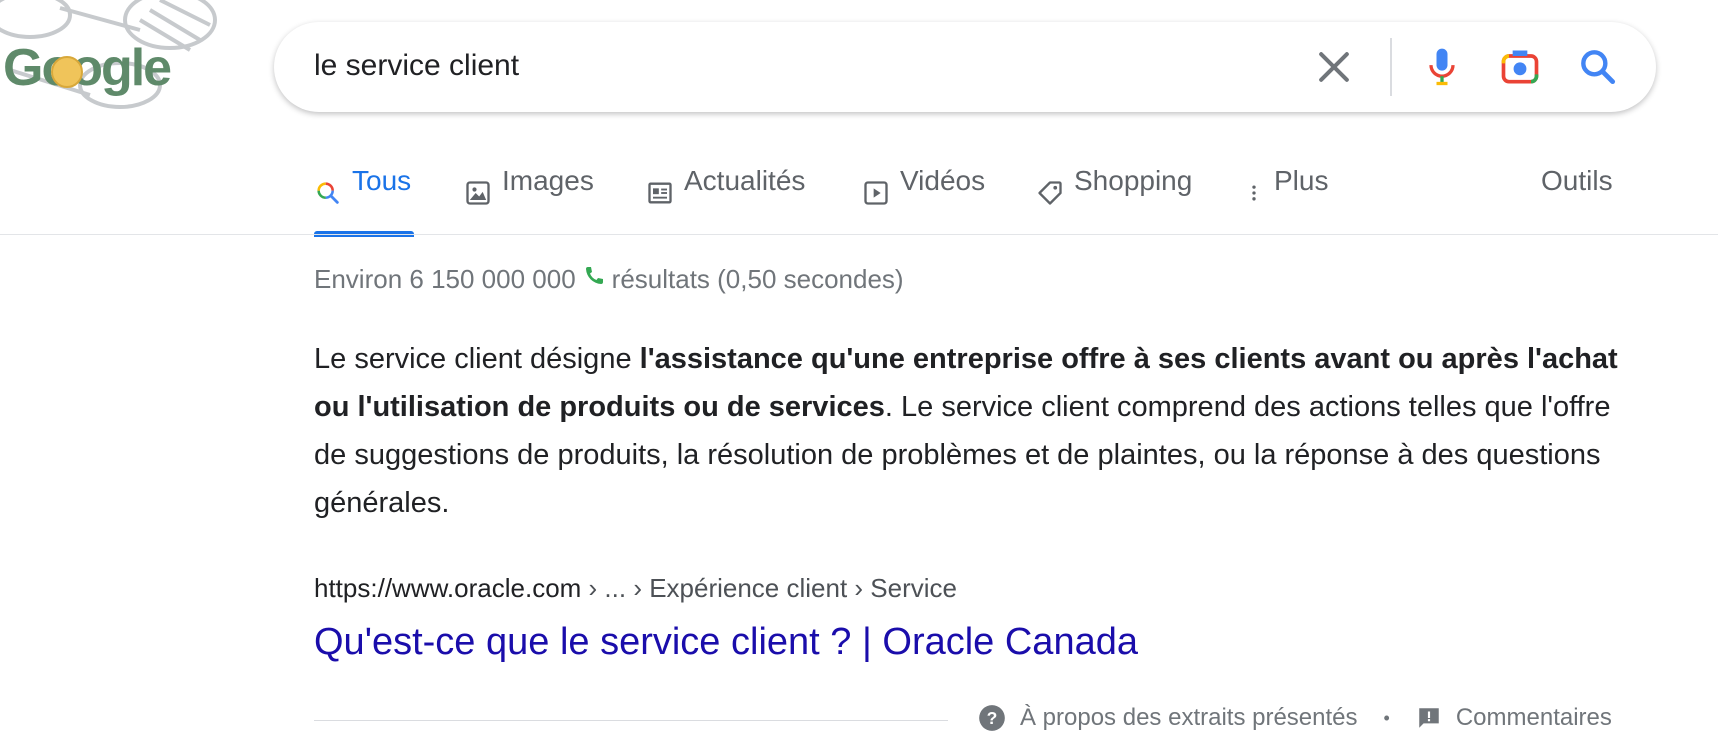 Image resolution: width=1718 pixels, height=754 pixels. Describe the element at coordinates (1301, 180) in the screenshot. I see `tab-label: Plus` at that location.